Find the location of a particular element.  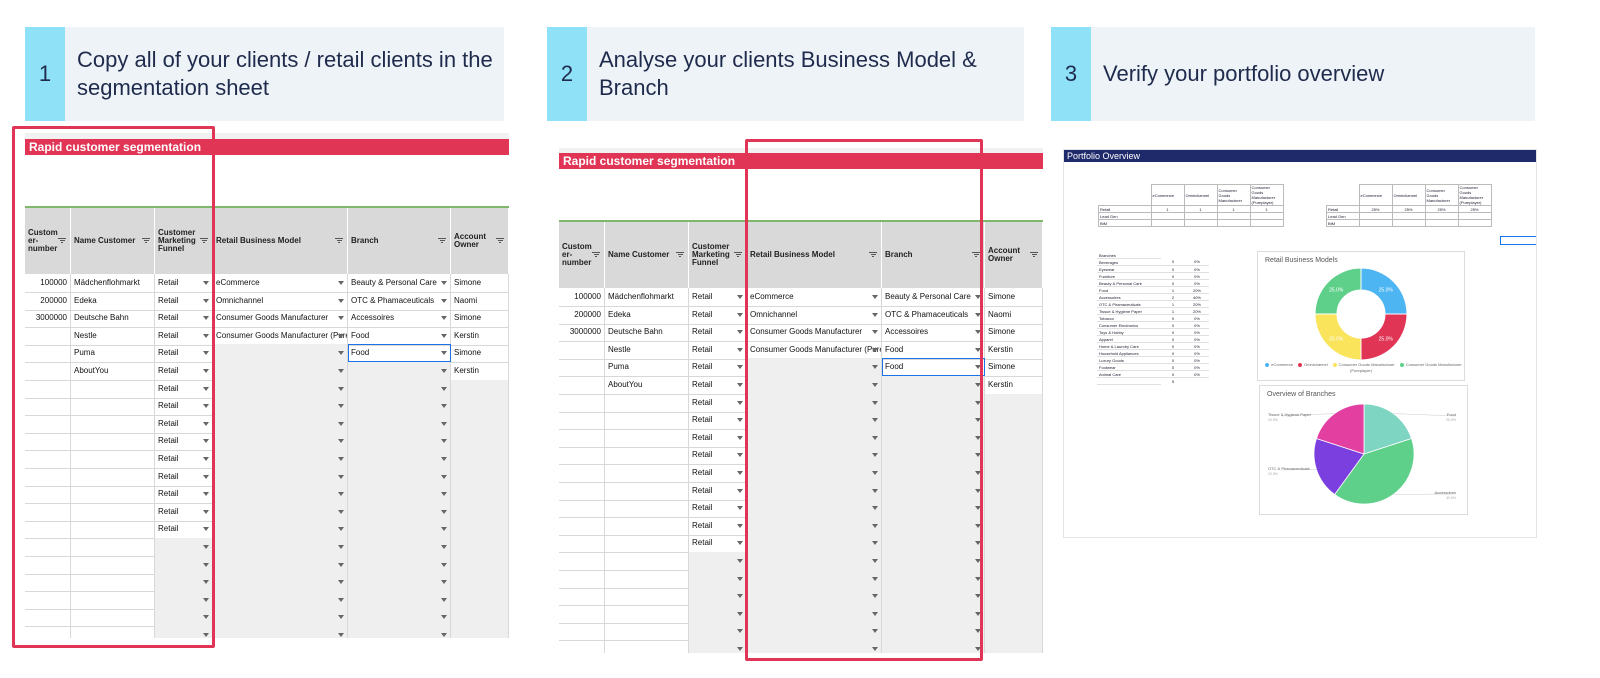

name-customer-header: Name Customer is located at coordinates (647, 255).